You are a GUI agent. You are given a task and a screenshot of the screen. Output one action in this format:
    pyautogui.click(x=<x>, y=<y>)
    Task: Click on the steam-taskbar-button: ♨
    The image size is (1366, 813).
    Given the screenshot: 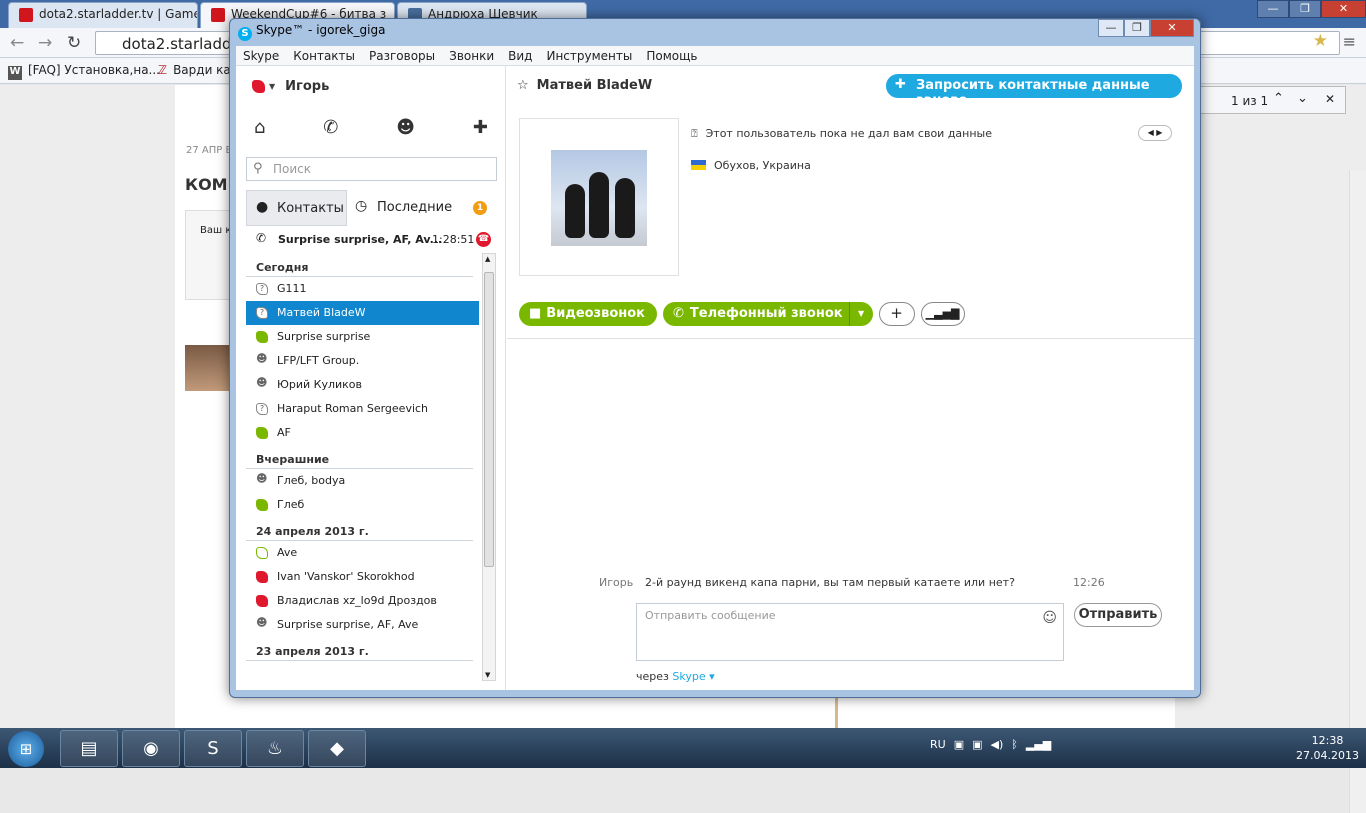 What is the action you would take?
    pyautogui.click(x=275, y=748)
    